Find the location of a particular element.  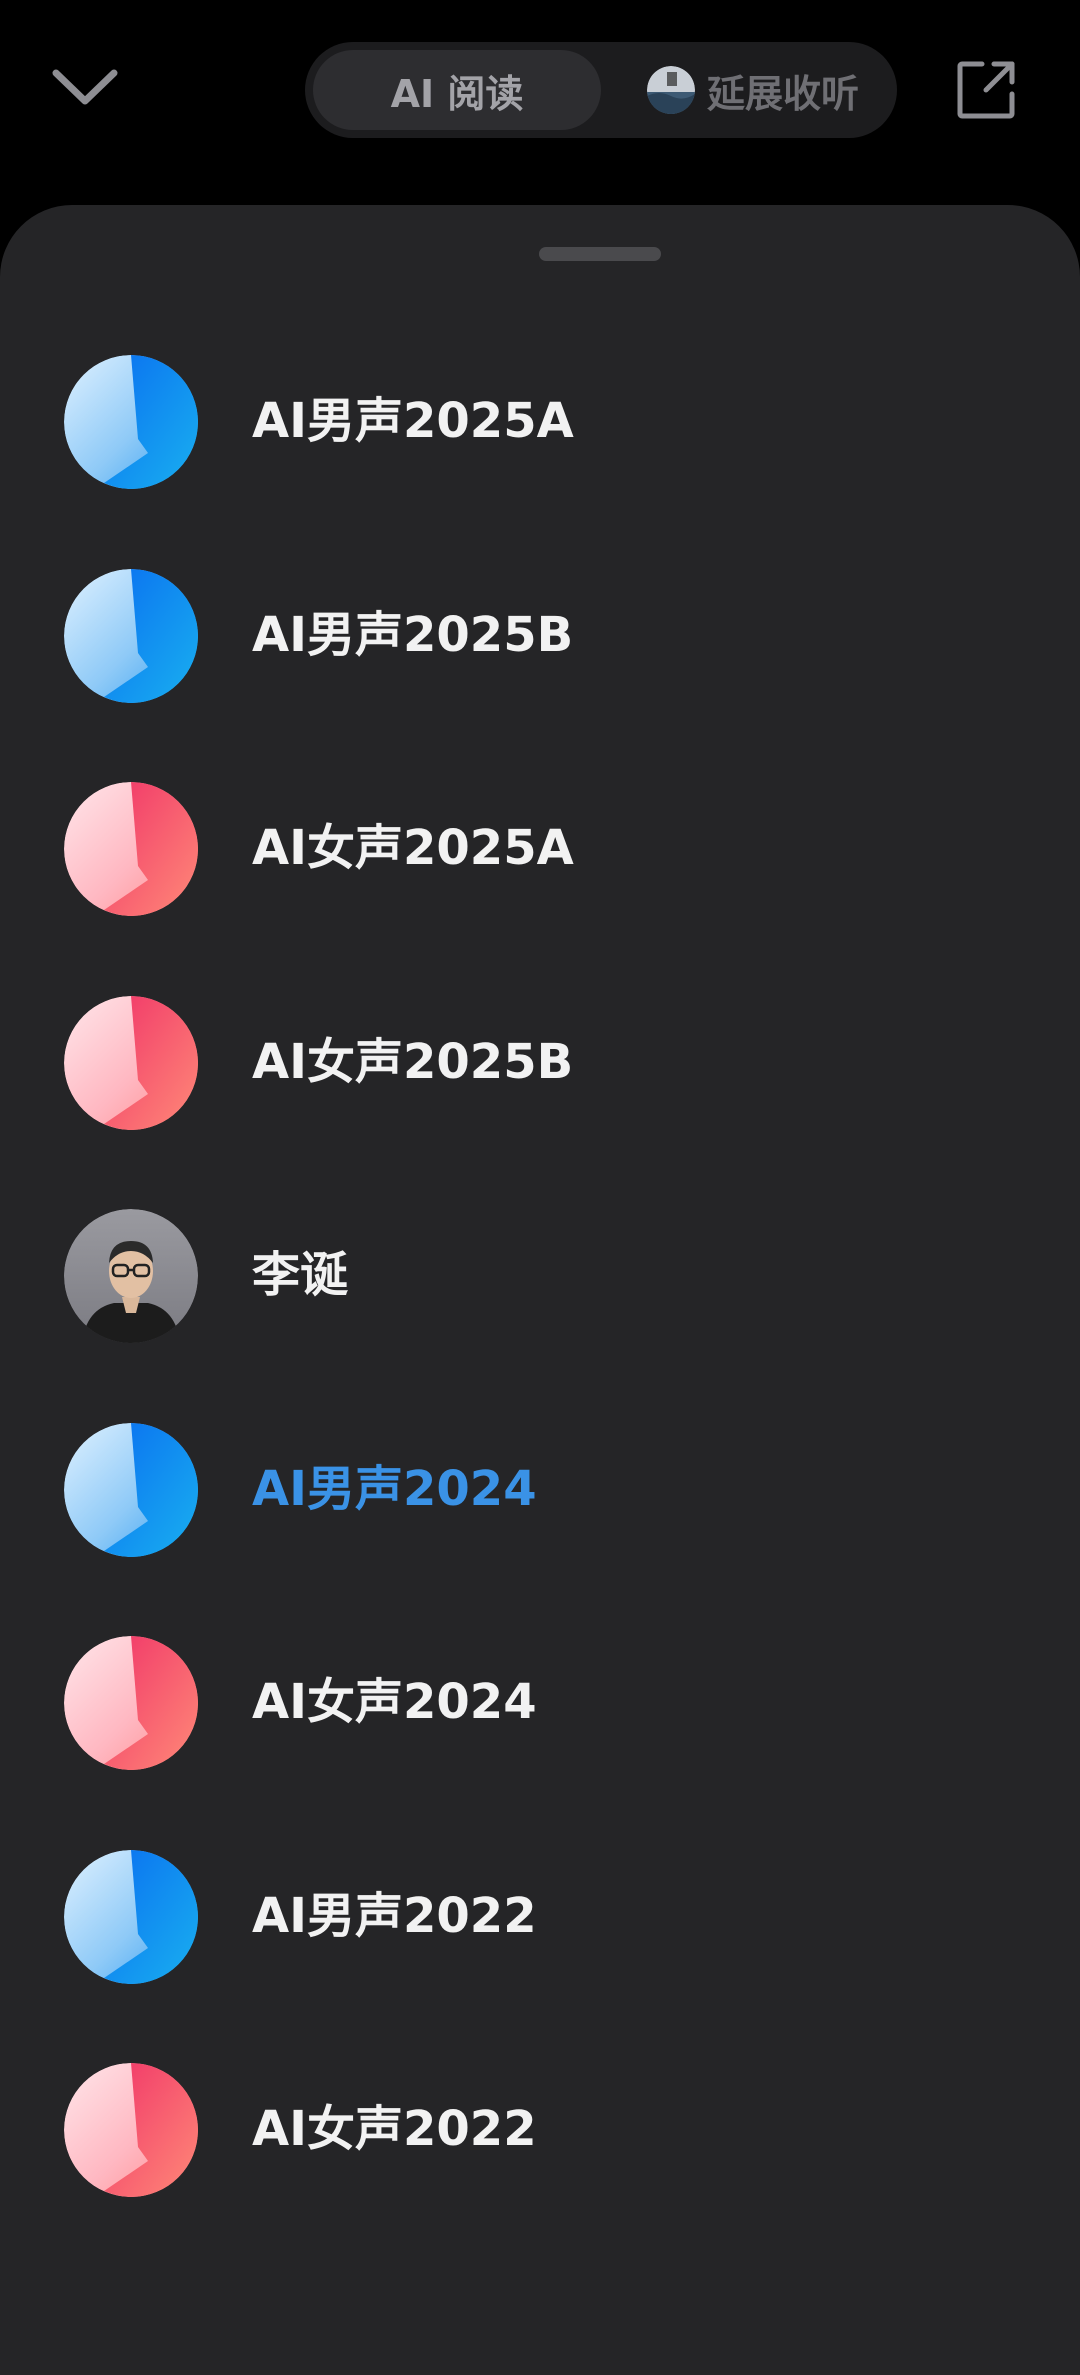

voice-item-li-dan: 李诞 is located at coordinates (540, 1276).